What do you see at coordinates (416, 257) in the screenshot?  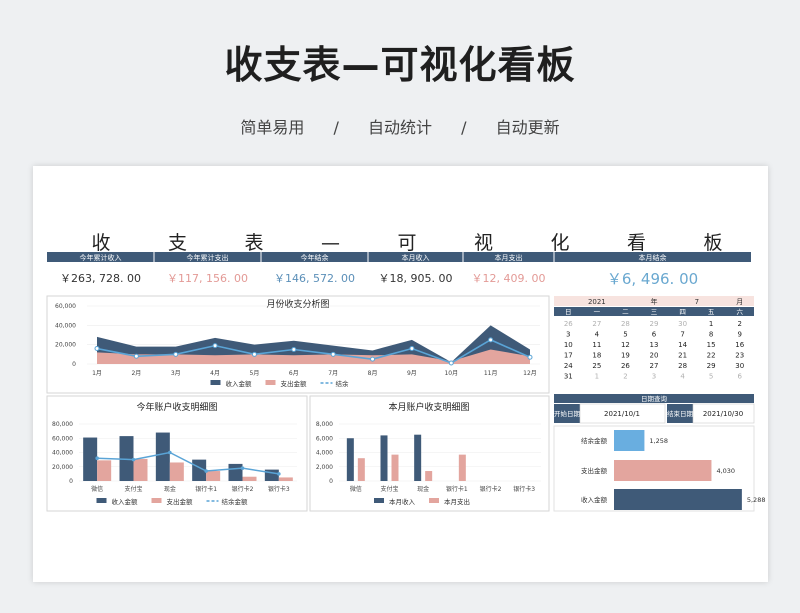 I see `kpi-label: 本月收入` at bounding box center [416, 257].